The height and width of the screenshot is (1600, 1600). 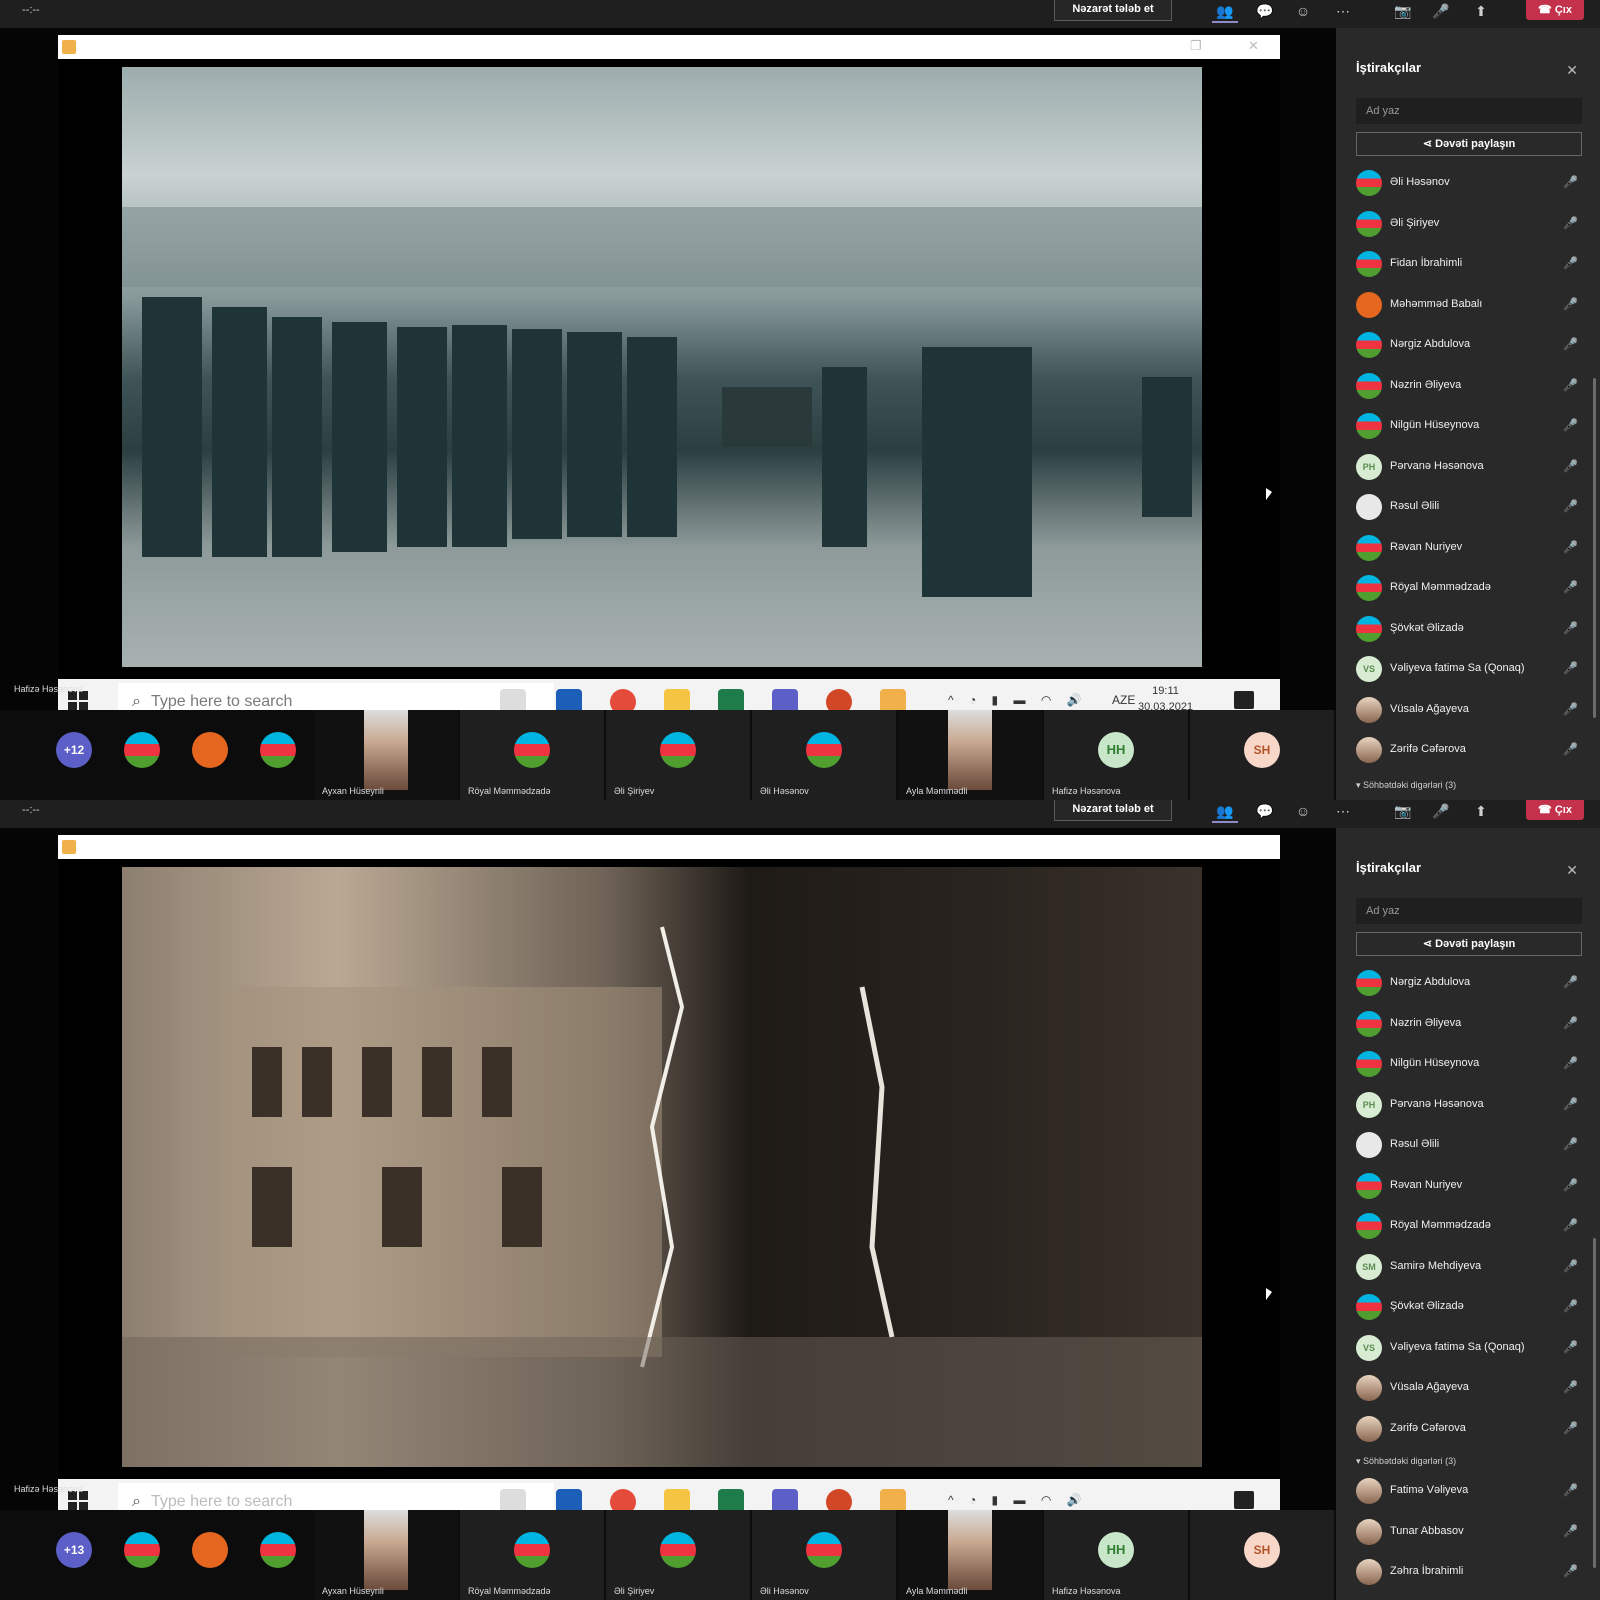 I want to click on participant-row: Əli Şiriyev 🎤, so click(x=1469, y=225).